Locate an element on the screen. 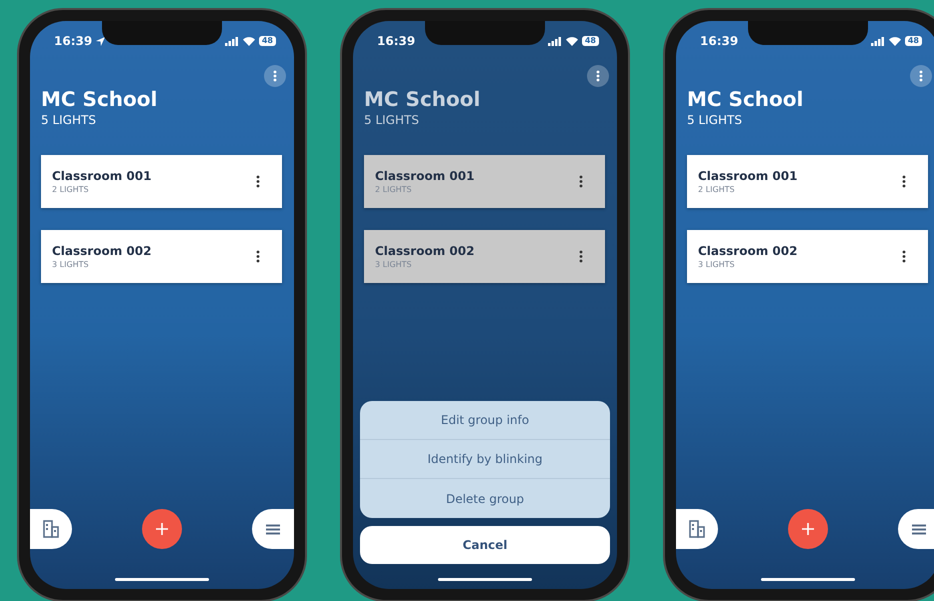  cancel-button: Cancel is located at coordinates (485, 545).